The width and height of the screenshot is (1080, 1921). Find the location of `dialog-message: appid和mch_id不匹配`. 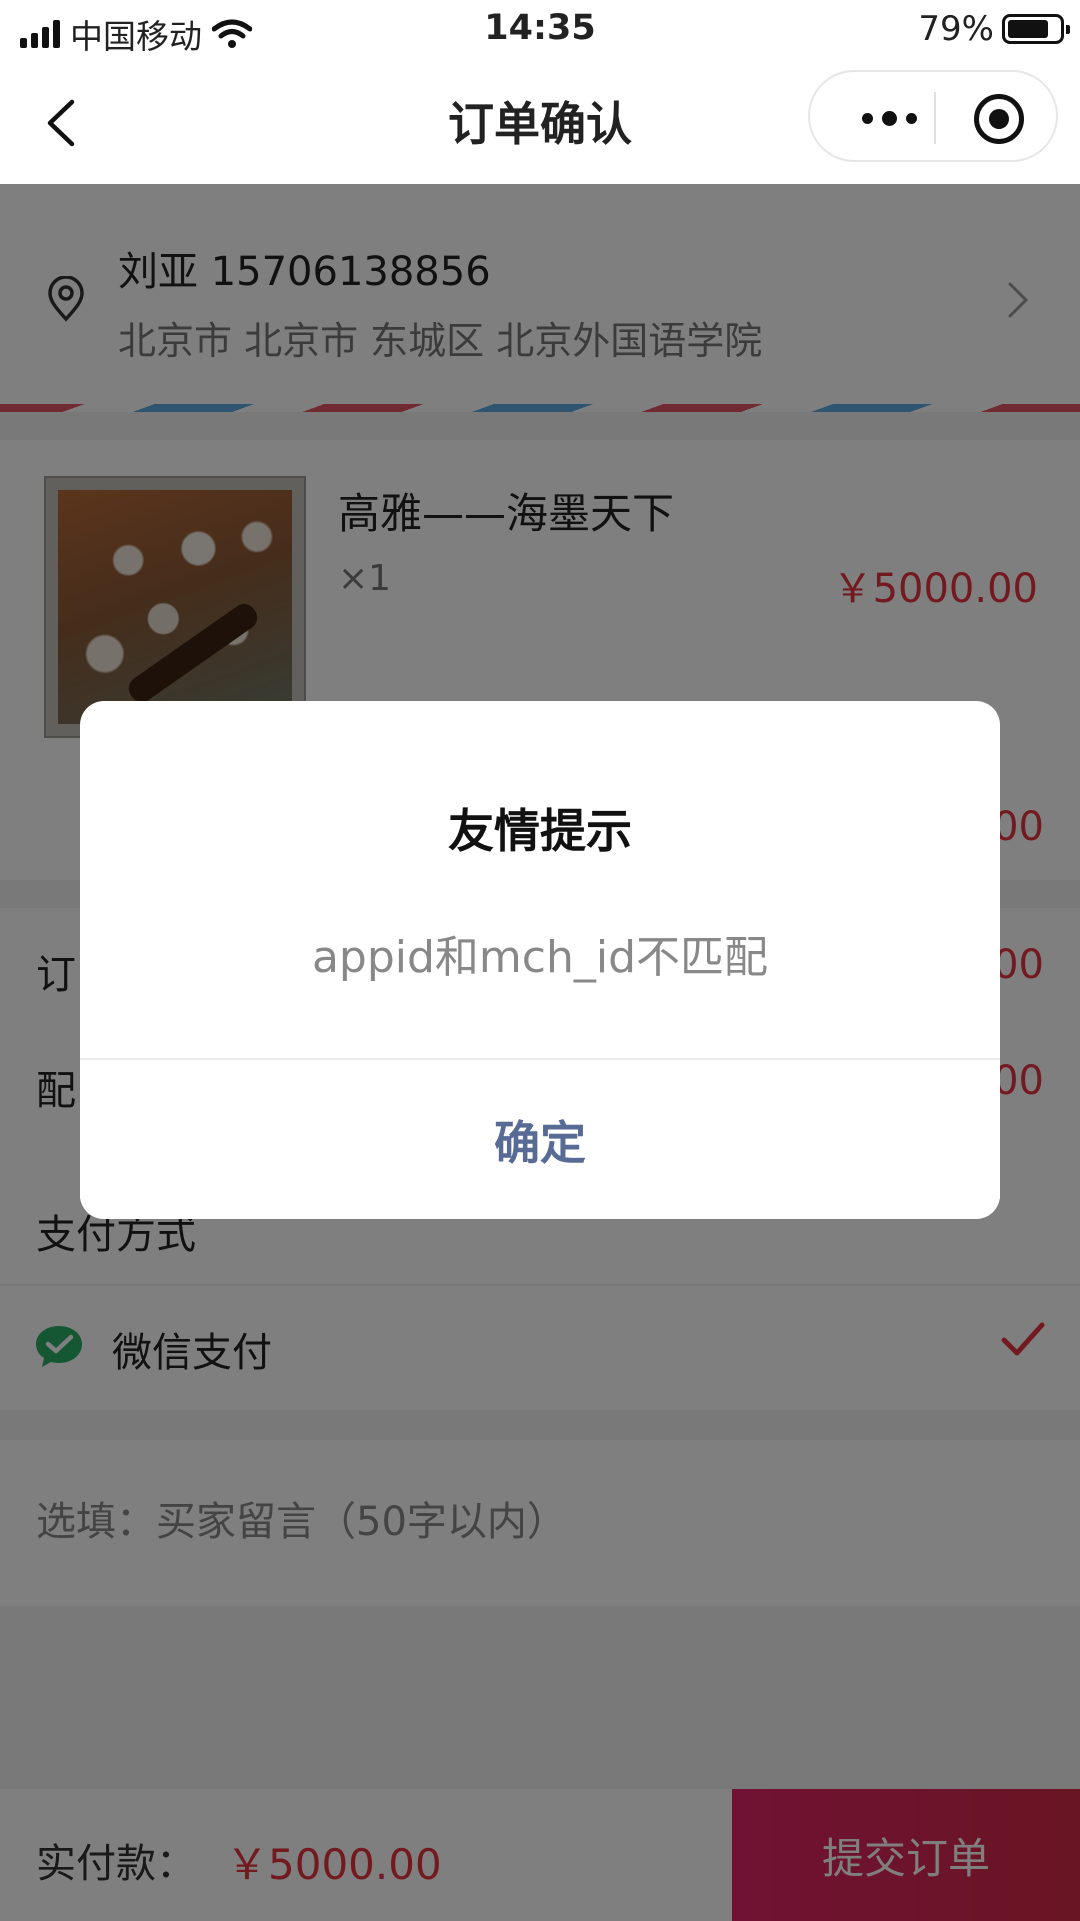

dialog-message: appid和mch_id不匹配 is located at coordinates (540, 957).